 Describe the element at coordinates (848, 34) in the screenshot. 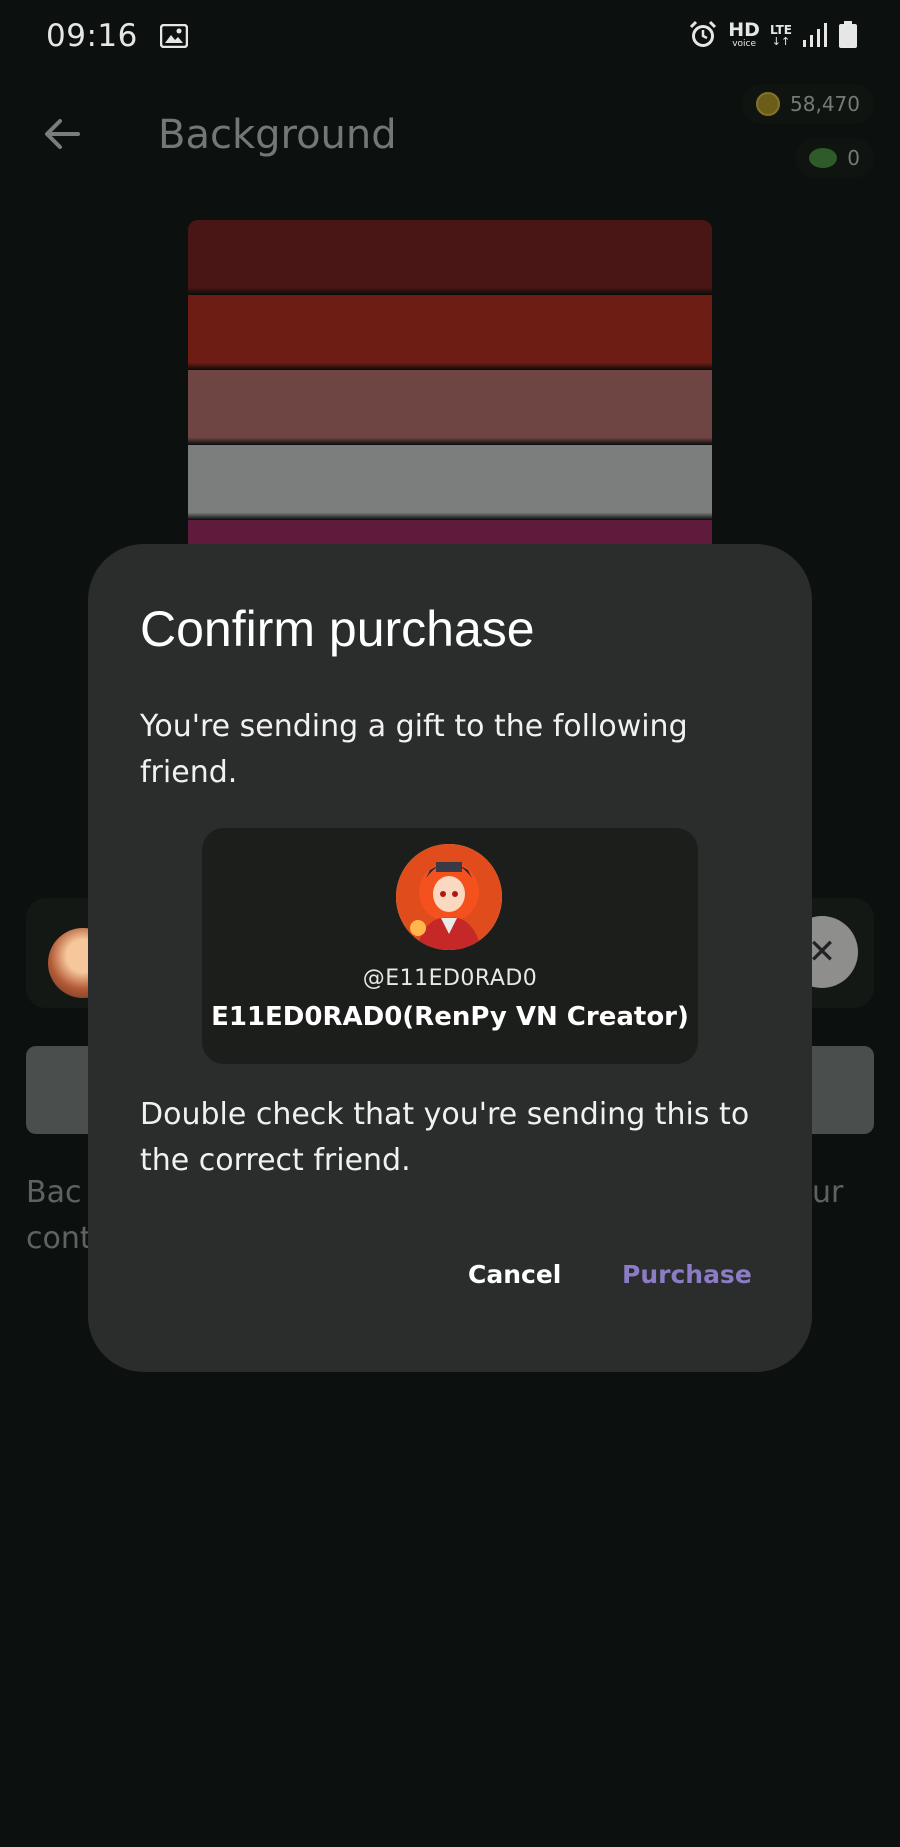

I see `battery-icon` at that location.